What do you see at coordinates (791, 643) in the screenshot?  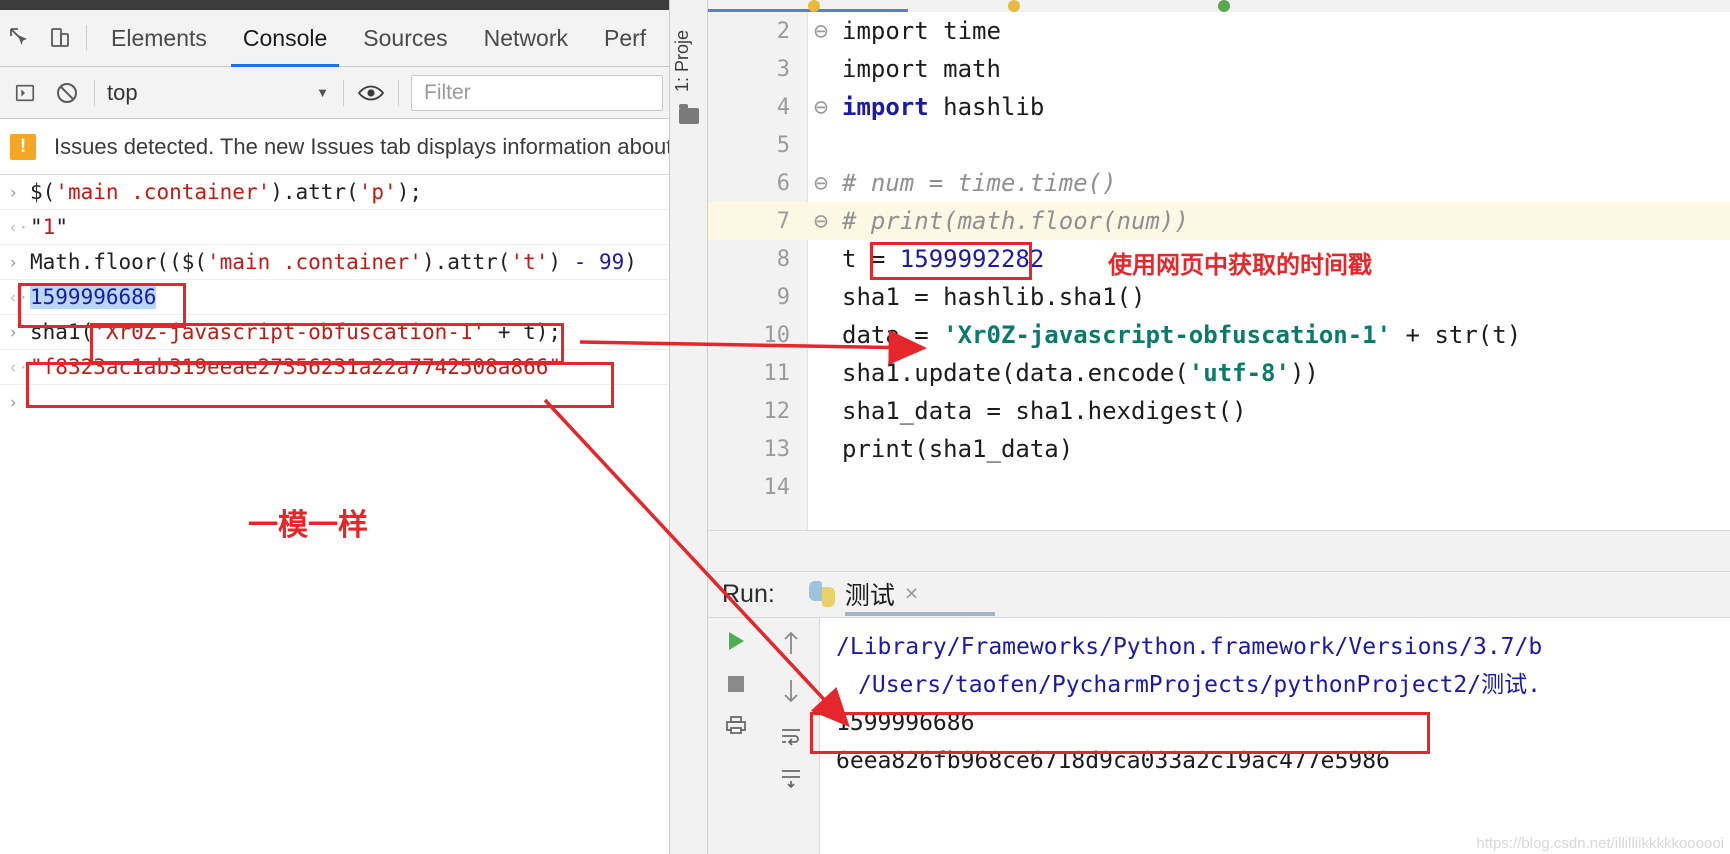 I see `scroll-up-arrow-icon` at bounding box center [791, 643].